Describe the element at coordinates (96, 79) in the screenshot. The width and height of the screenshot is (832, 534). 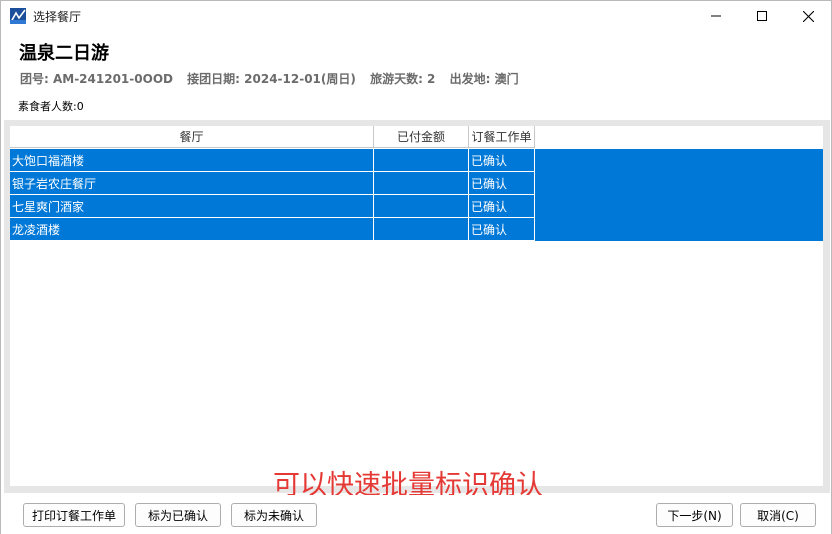
I see `group-number: 团号: AM-241201-0OOD` at that location.